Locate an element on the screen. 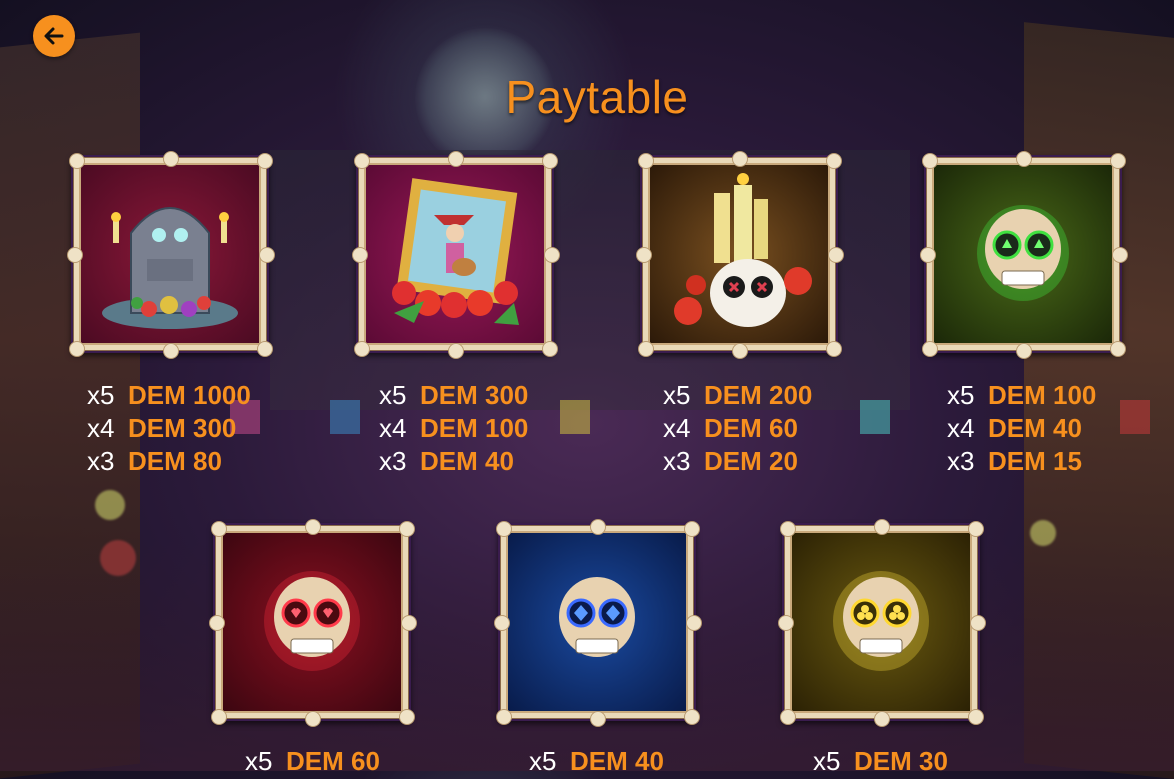 The image size is (1174, 779). pay-row: x5 DEM 60 is located at coordinates (312, 761).